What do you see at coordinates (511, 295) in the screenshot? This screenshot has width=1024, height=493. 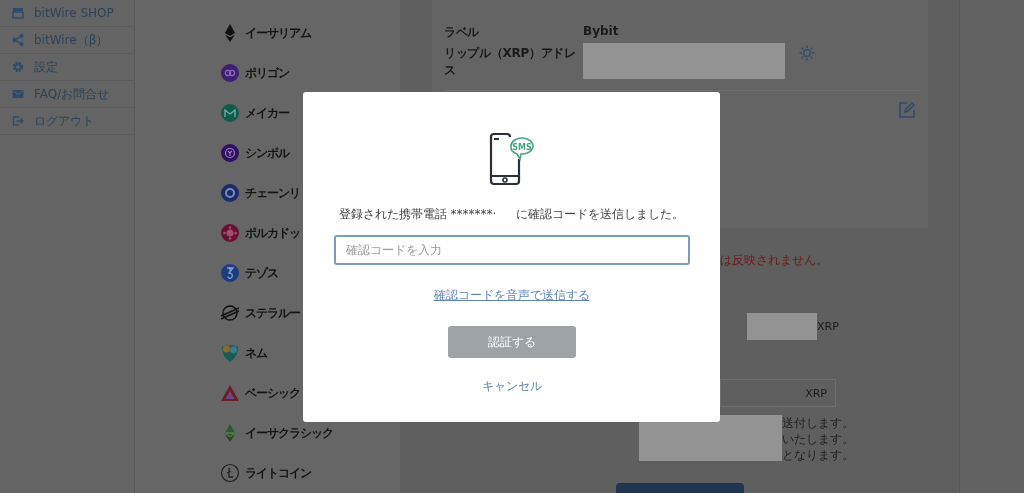 I see `voice-code-link: 確認コードを音声で送信する` at bounding box center [511, 295].